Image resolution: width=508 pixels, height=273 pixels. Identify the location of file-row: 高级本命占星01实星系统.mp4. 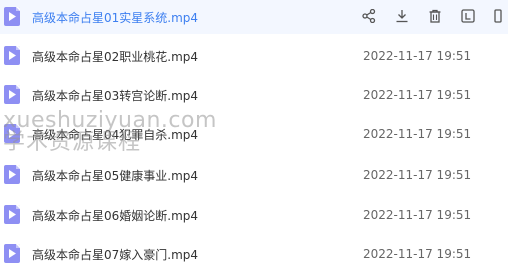
(254, 17).